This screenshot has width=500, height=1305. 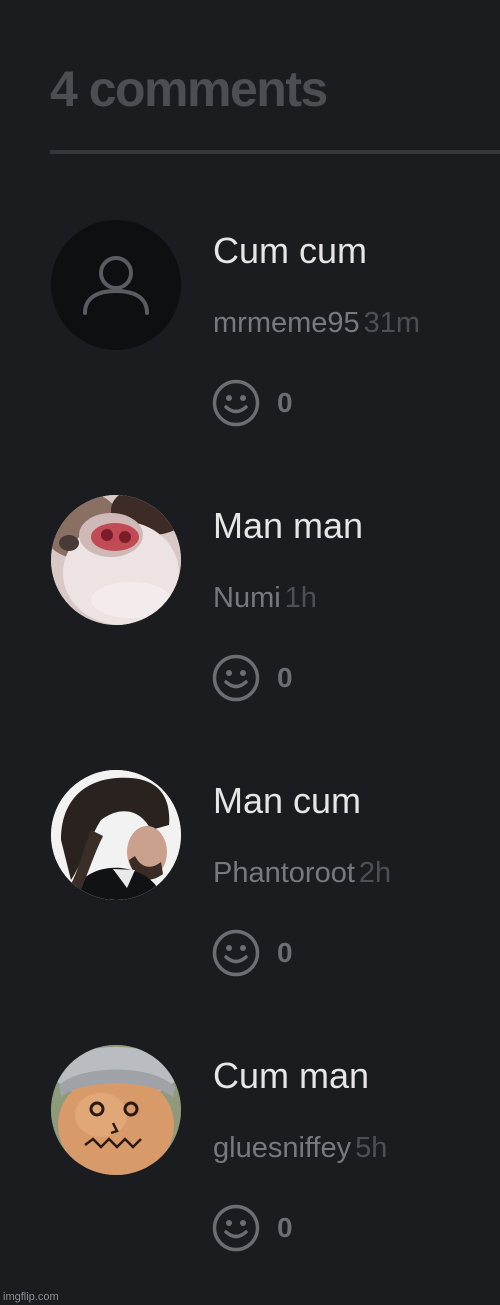 I want to click on person-photo-avatar, so click(x=116, y=835).